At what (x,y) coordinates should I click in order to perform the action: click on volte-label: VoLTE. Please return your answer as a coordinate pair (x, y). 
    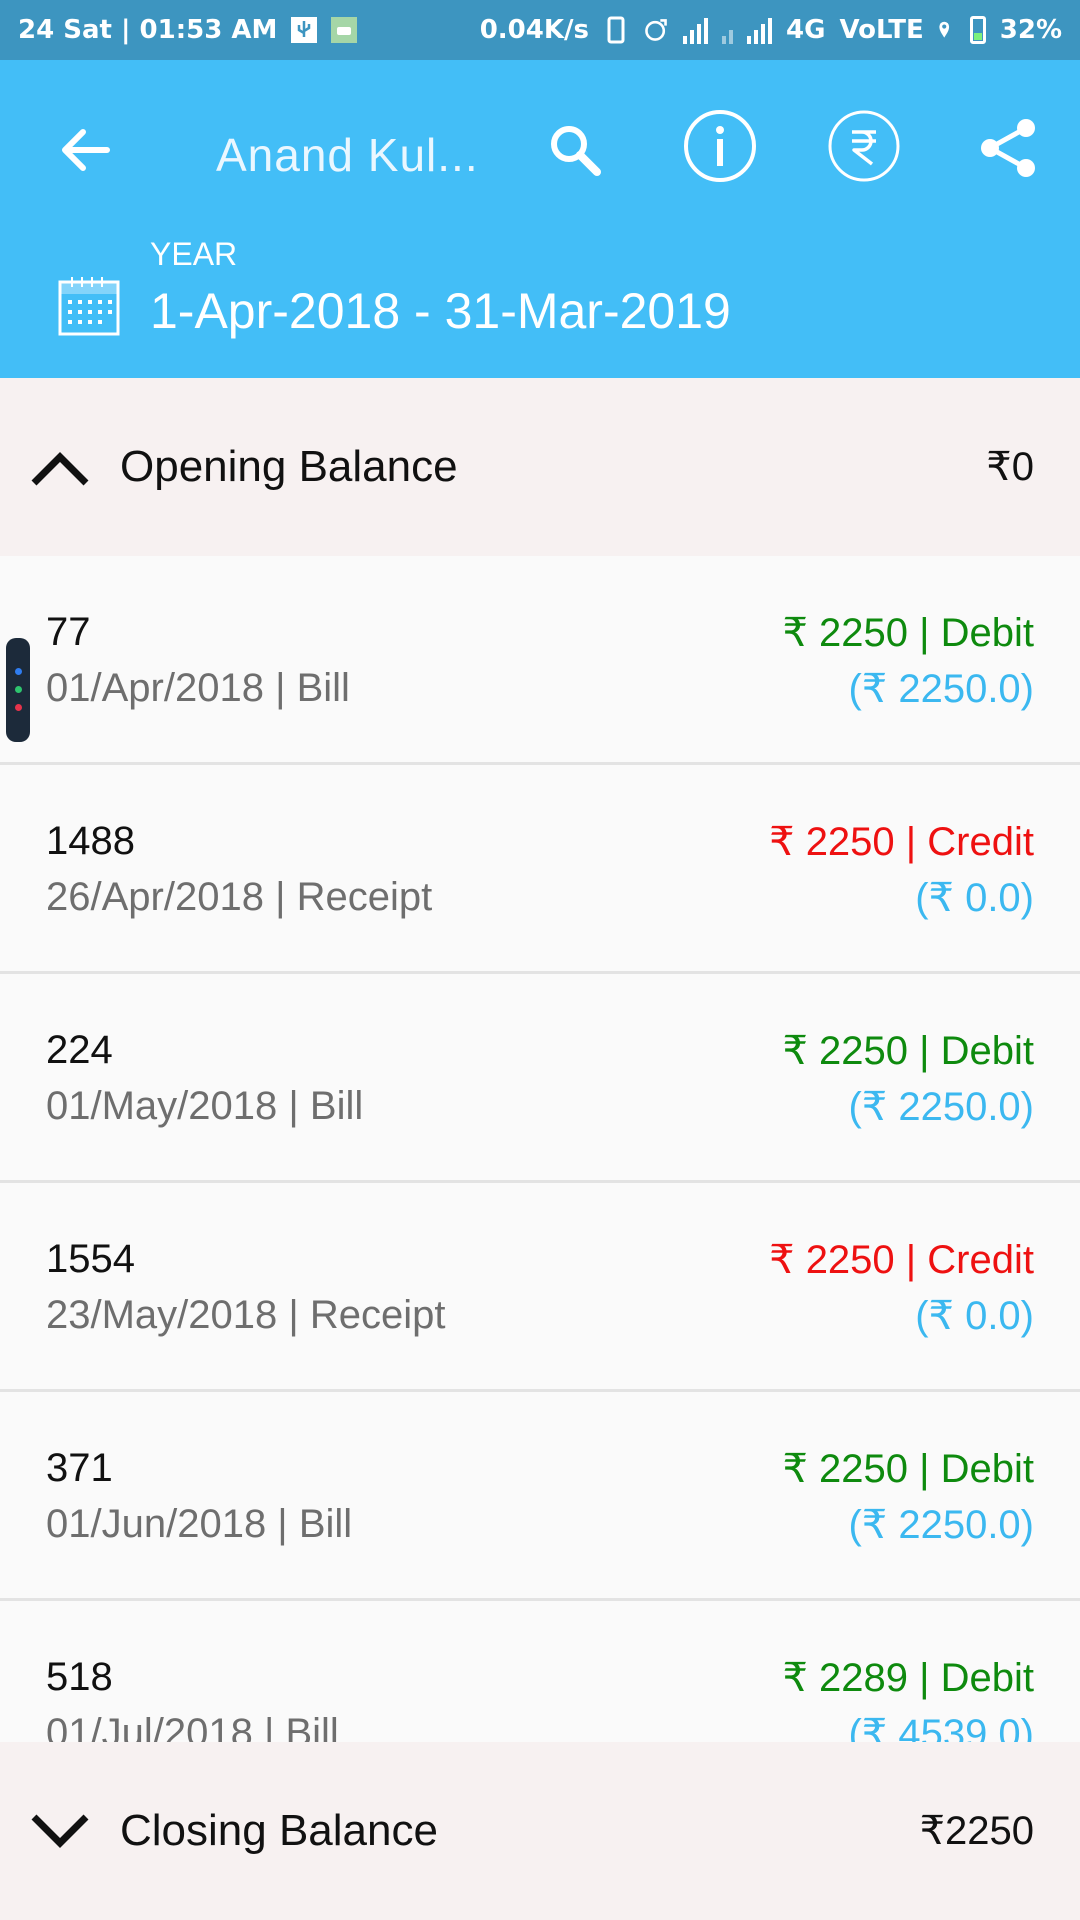
    Looking at the image, I should click on (881, 30).